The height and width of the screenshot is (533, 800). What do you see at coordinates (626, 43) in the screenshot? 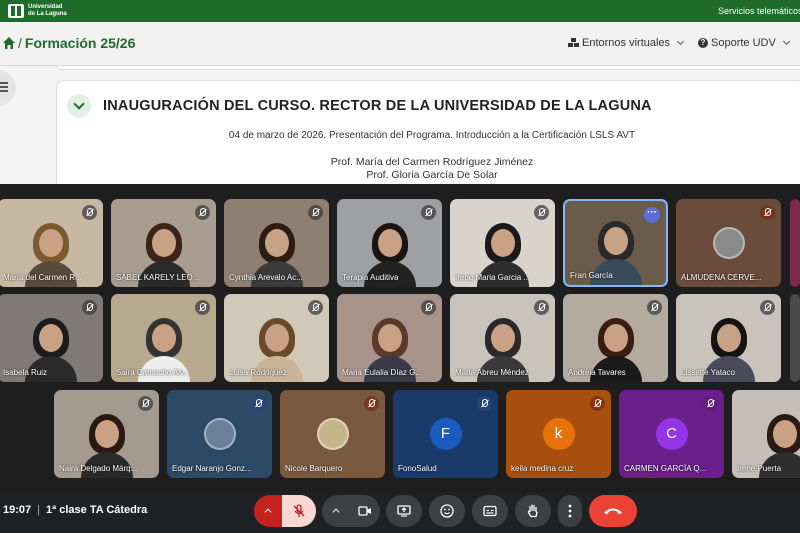
I see `entornos-virtuales-menu: Entornos virtuales` at bounding box center [626, 43].